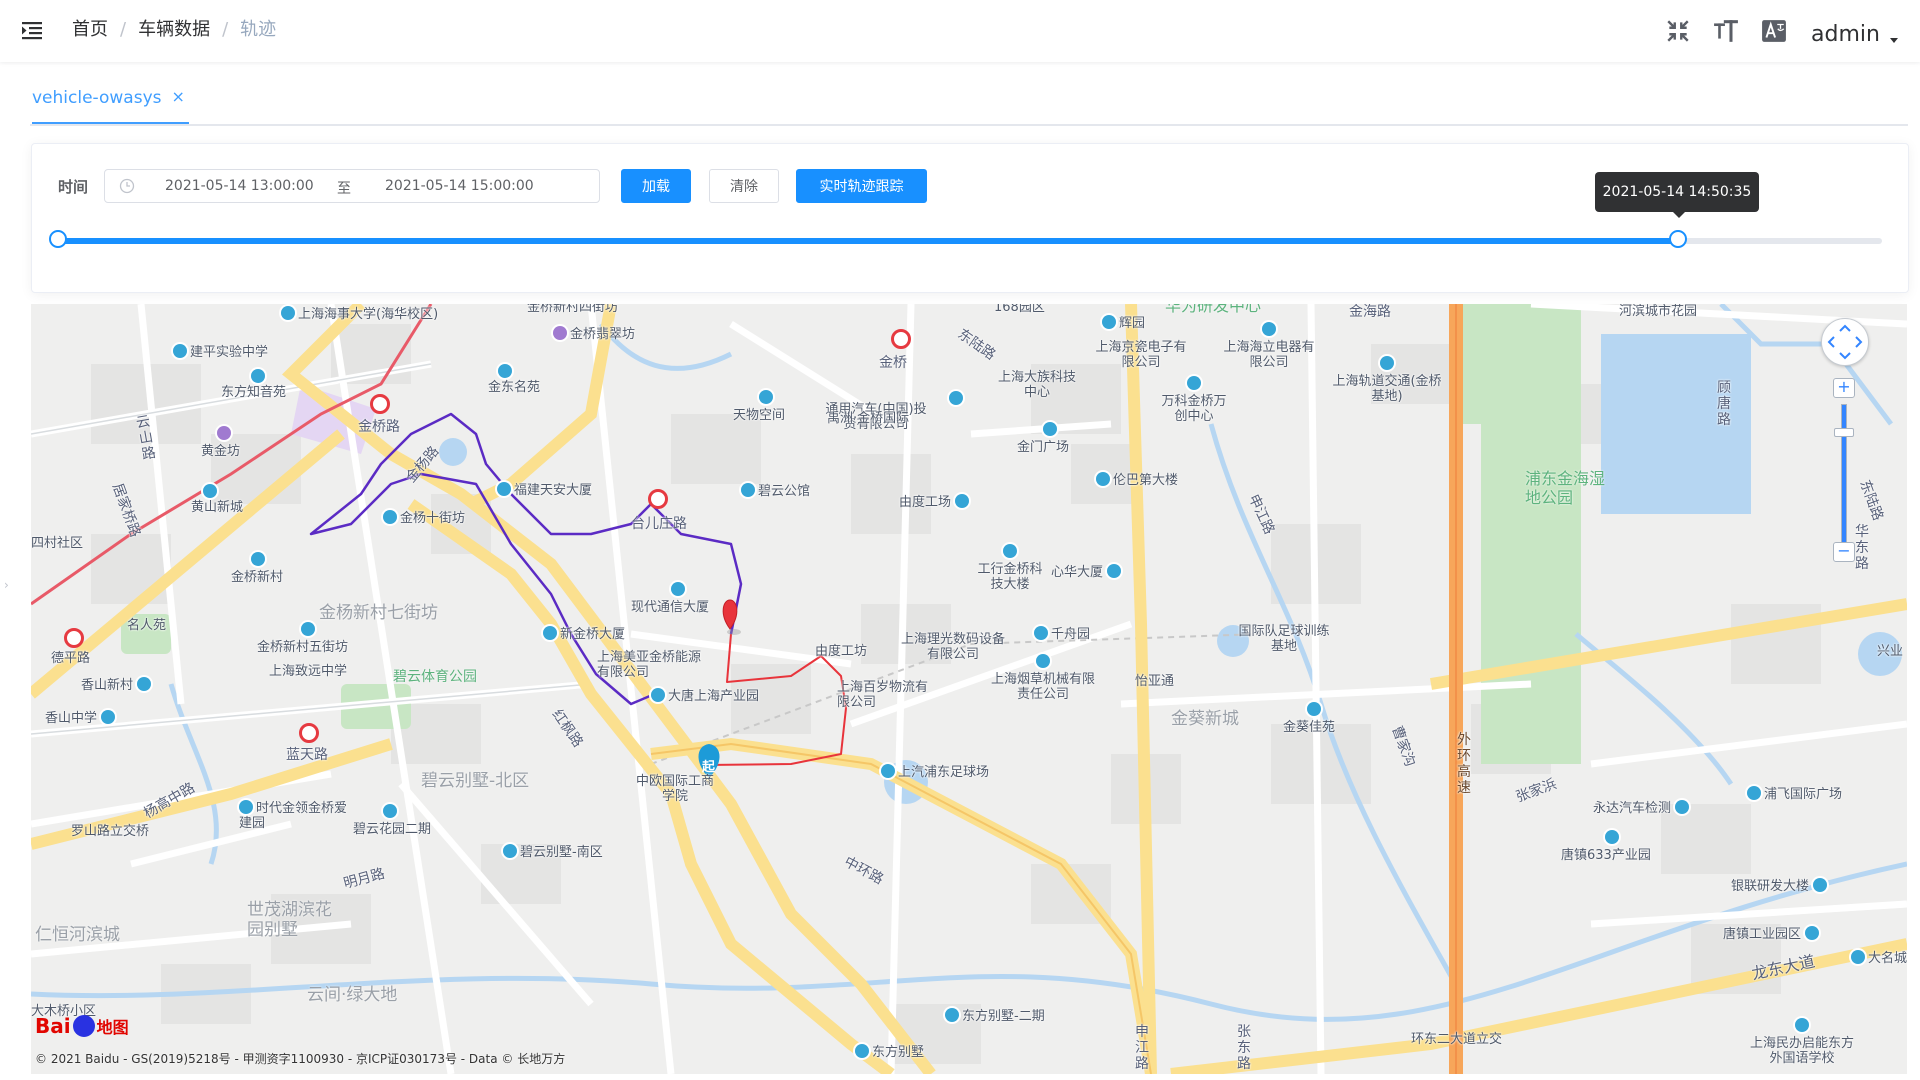 Image resolution: width=1920 pixels, height=1080 pixels. I want to click on zoom-out-button: −, so click(1844, 552).